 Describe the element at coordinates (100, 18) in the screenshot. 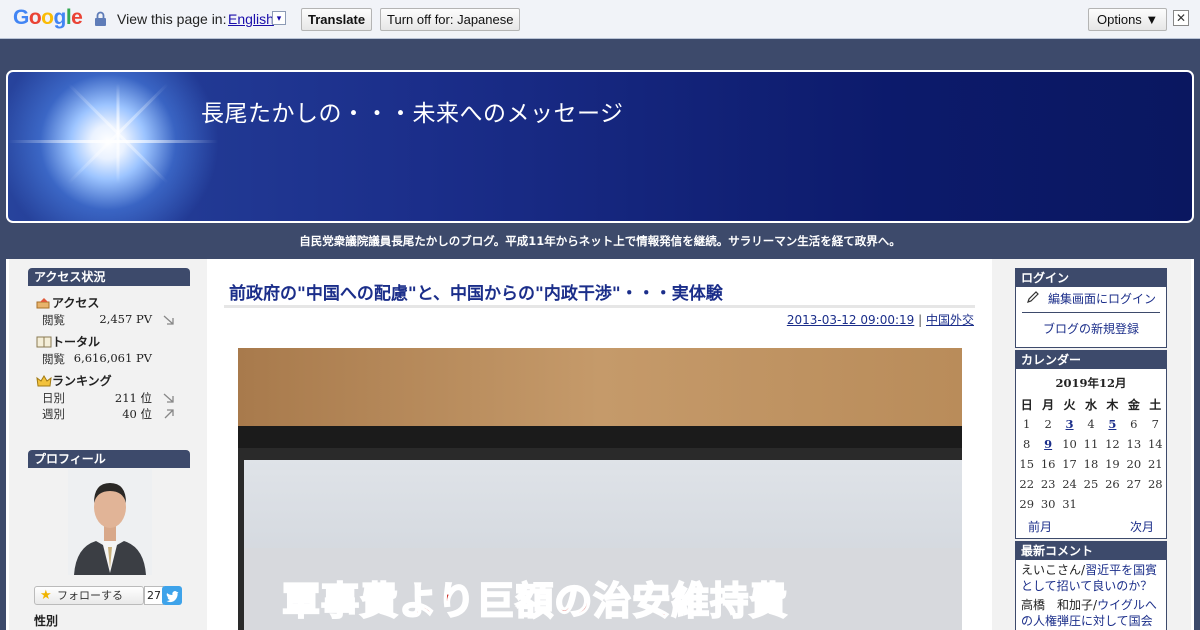

I see `lock-icon` at that location.